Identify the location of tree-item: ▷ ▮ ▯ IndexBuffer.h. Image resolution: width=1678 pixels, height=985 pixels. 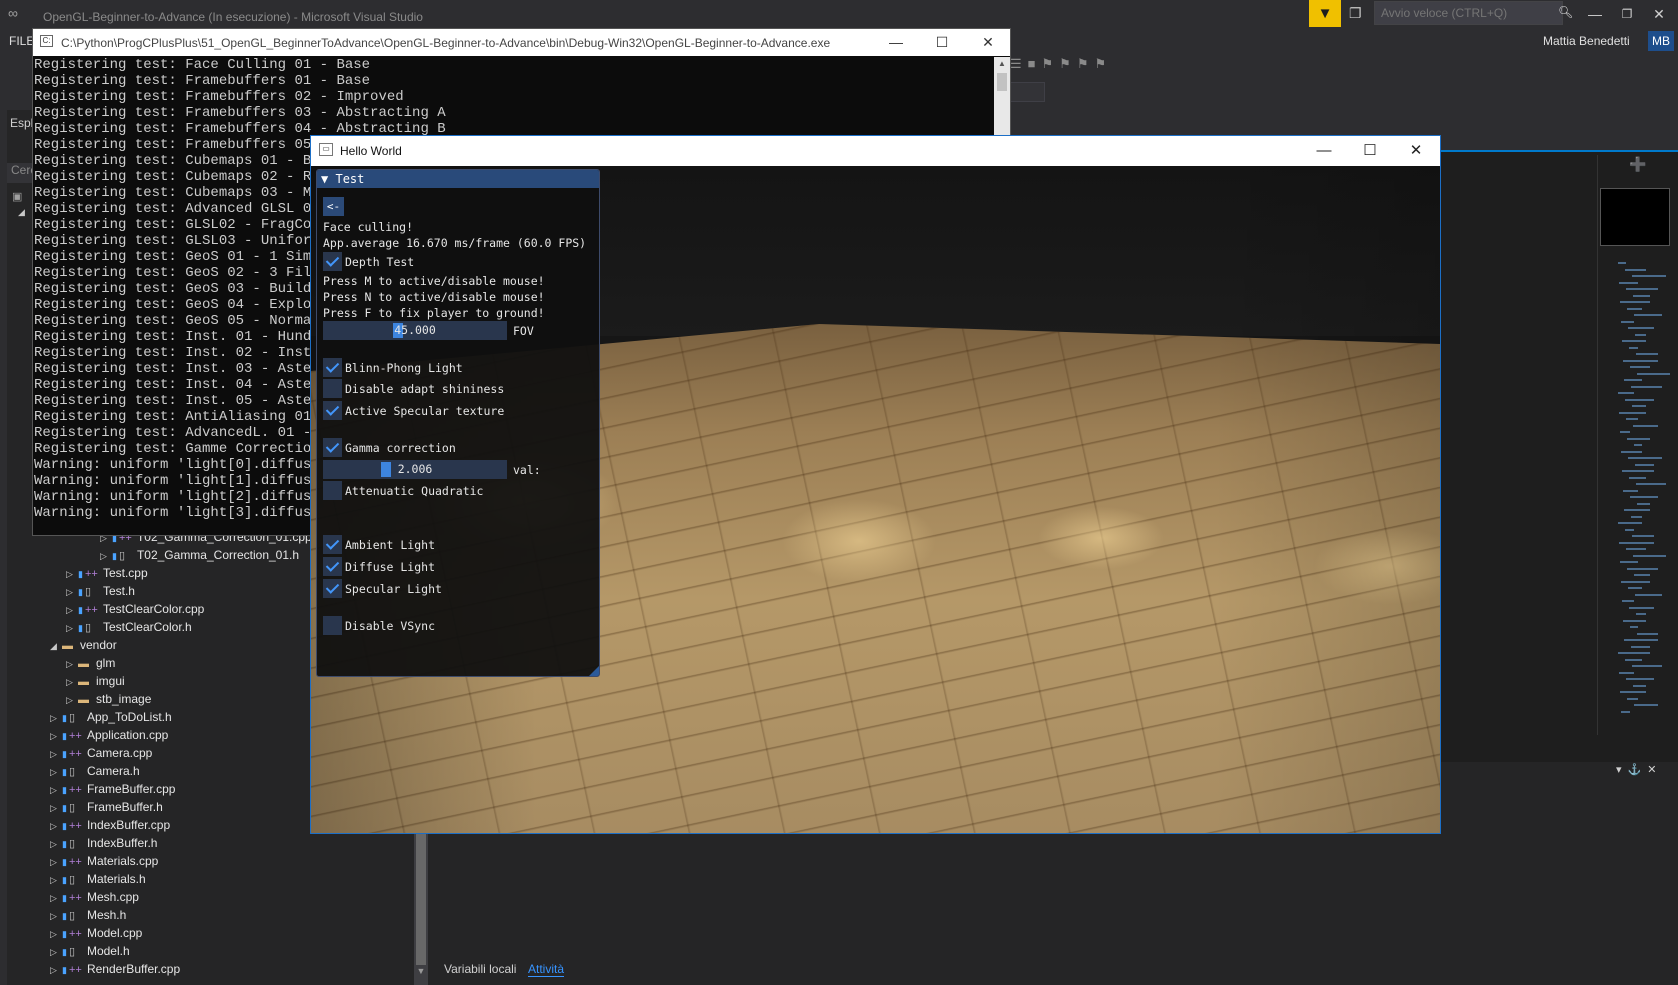
(103, 843).